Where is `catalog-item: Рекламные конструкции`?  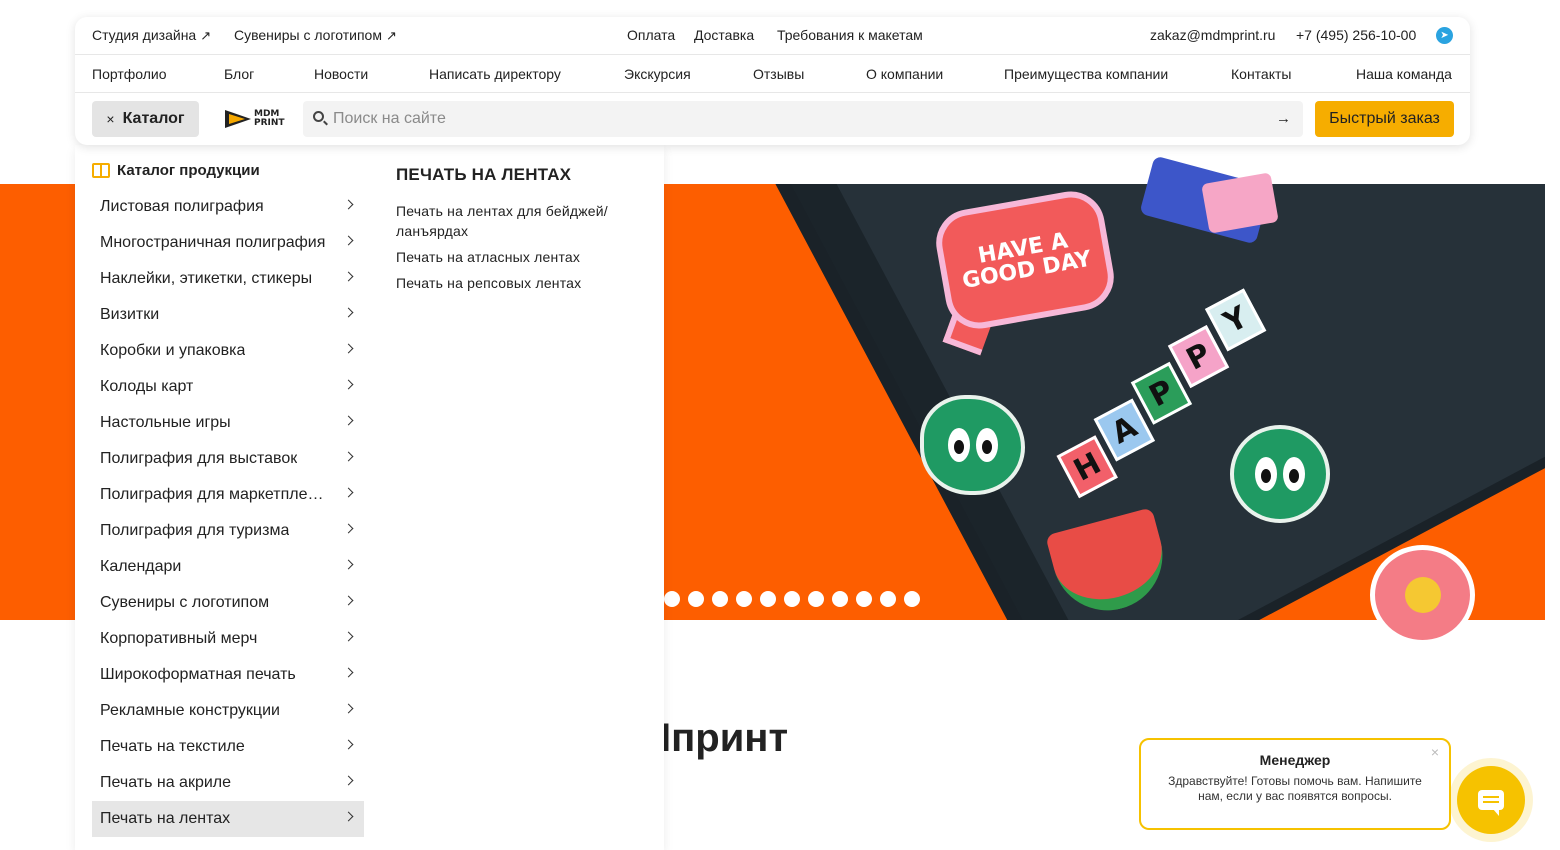
catalog-item: Рекламные конструкции is located at coordinates (228, 711).